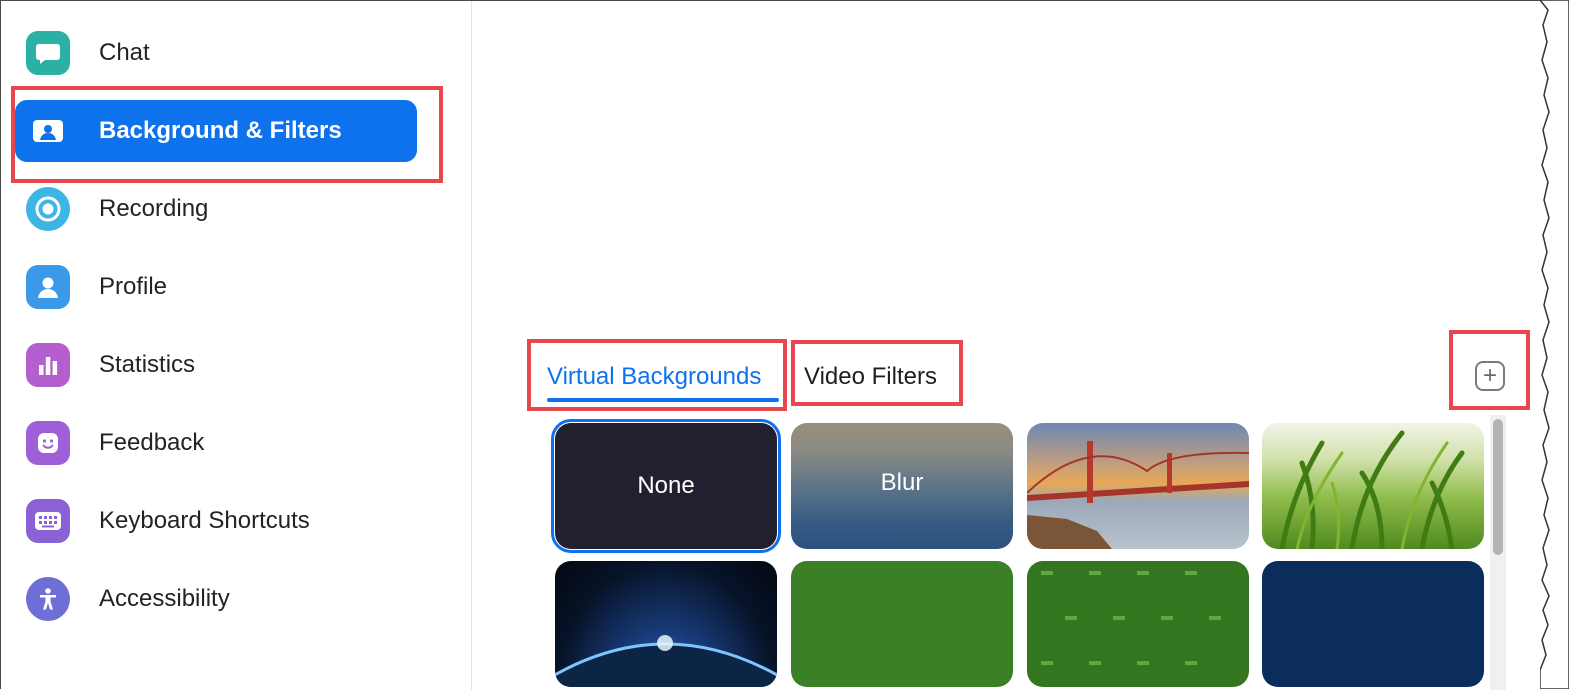  What do you see at coordinates (204, 520) in the screenshot?
I see `sidebar-item-label: Keyboard Shortcuts` at bounding box center [204, 520].